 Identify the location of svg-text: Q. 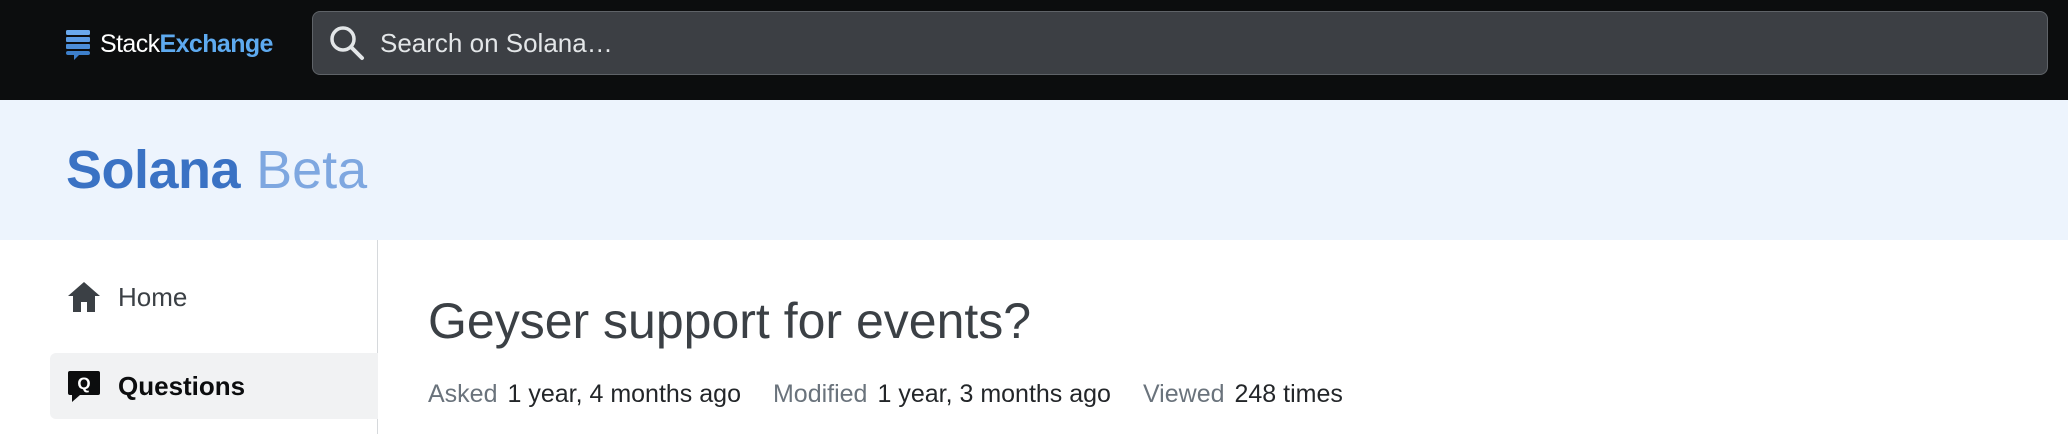
(83, 383).